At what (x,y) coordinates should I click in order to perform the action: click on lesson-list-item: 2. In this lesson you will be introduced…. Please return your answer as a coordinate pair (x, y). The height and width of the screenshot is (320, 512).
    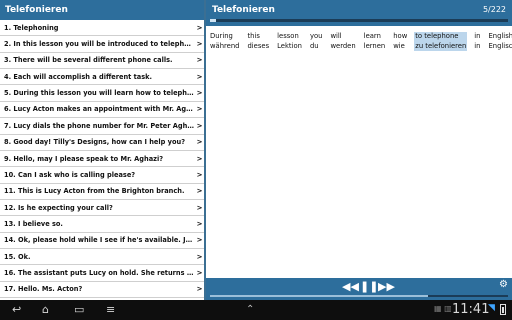
    Looking at the image, I should click on (102, 44).